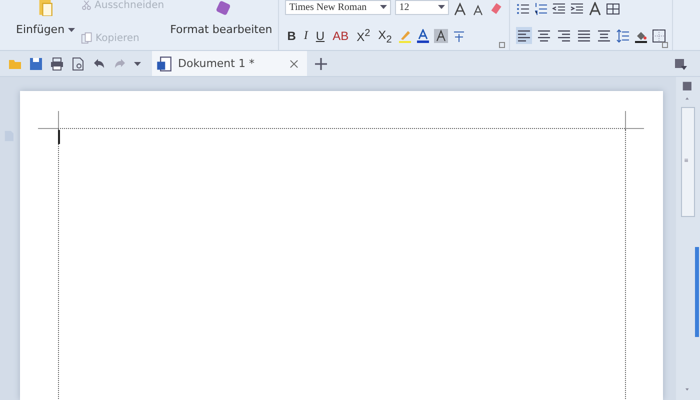 The height and width of the screenshot is (400, 700). Describe the element at coordinates (99, 63) in the screenshot. I see `undo-icon` at that location.